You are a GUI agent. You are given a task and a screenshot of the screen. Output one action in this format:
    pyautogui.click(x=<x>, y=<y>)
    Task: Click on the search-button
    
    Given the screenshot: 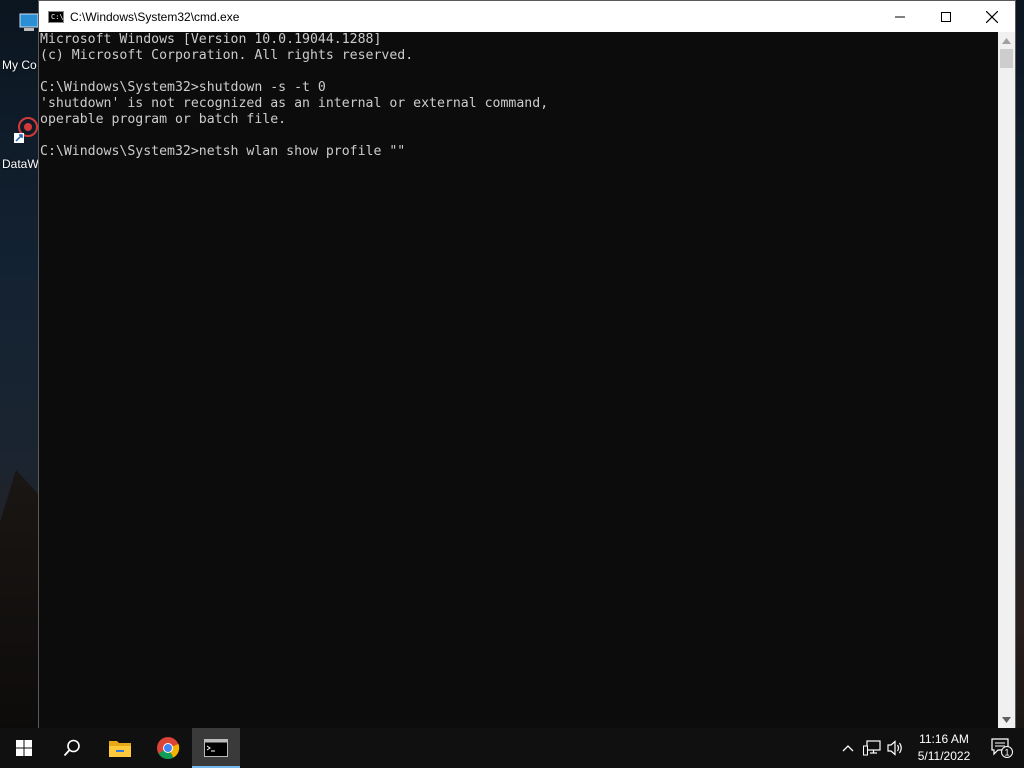 What is the action you would take?
    pyautogui.click(x=72, y=748)
    